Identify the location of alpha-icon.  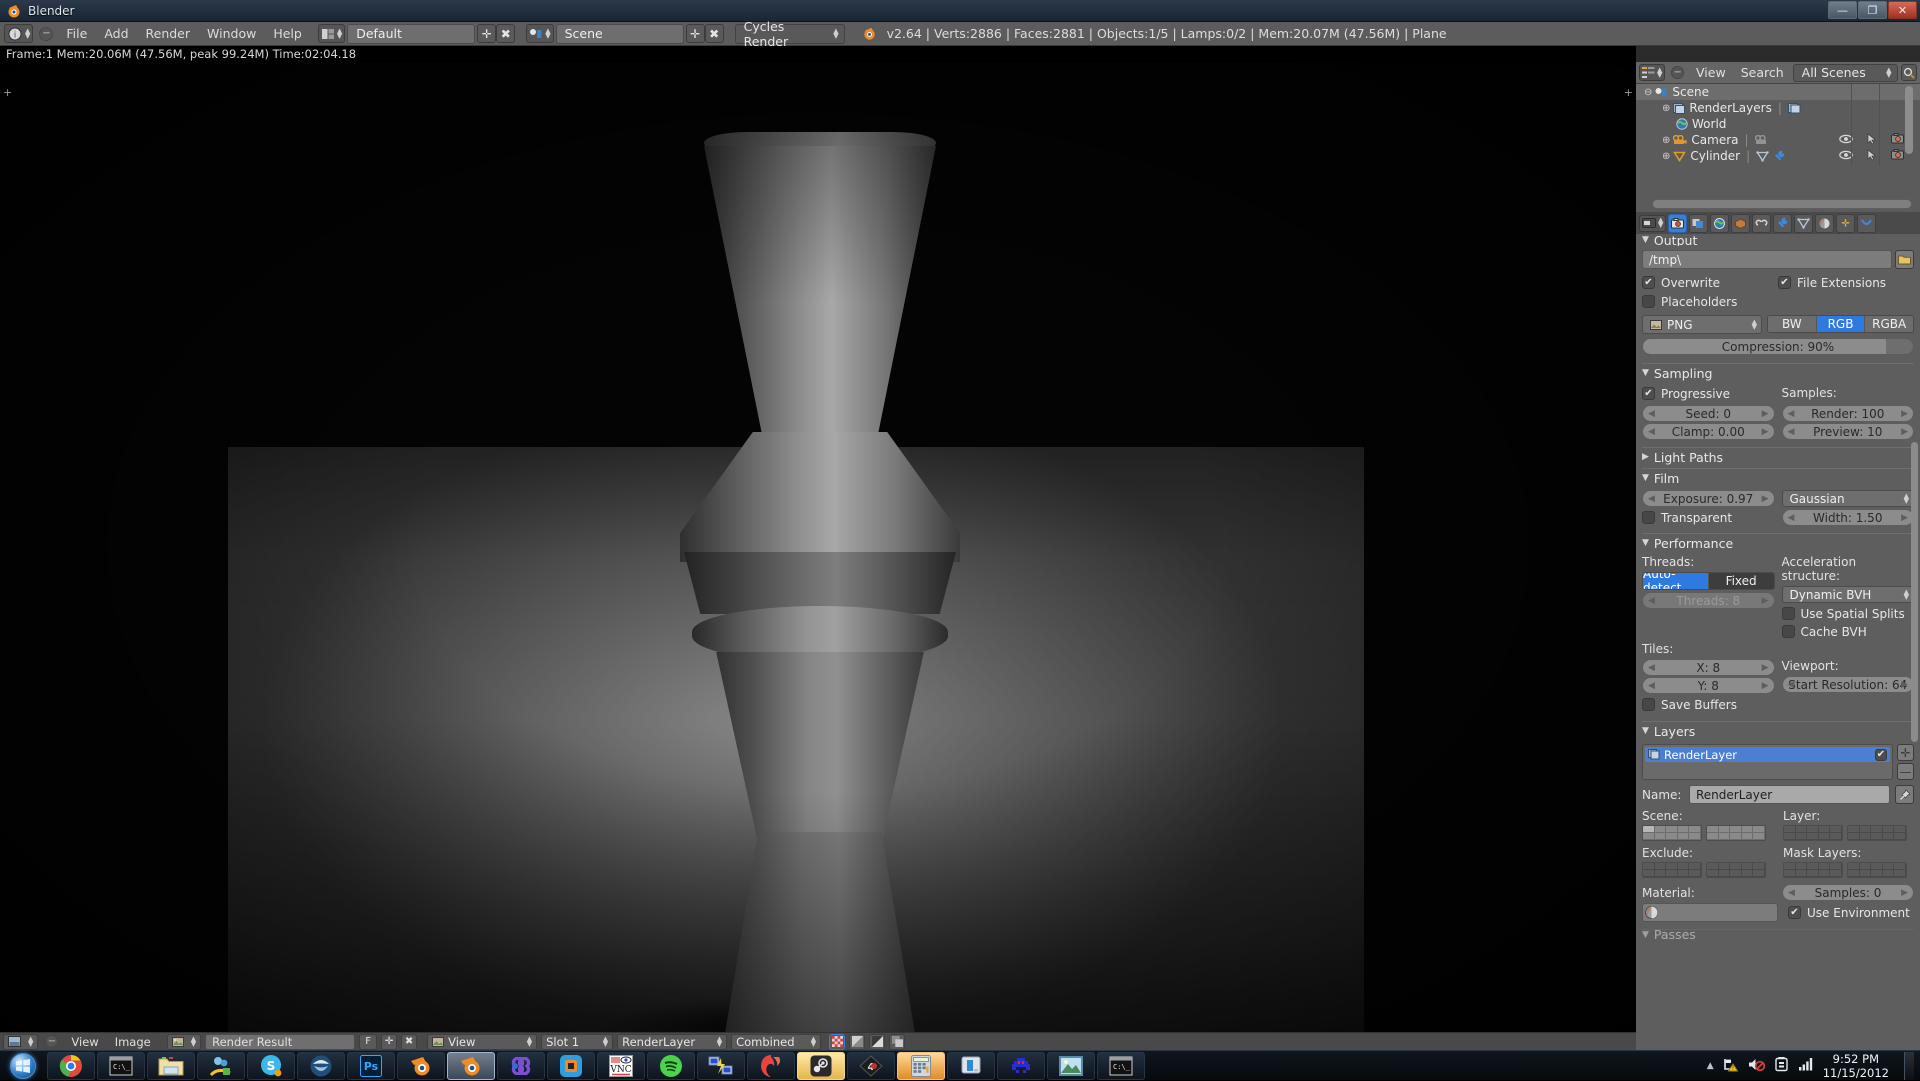
(877, 1041).